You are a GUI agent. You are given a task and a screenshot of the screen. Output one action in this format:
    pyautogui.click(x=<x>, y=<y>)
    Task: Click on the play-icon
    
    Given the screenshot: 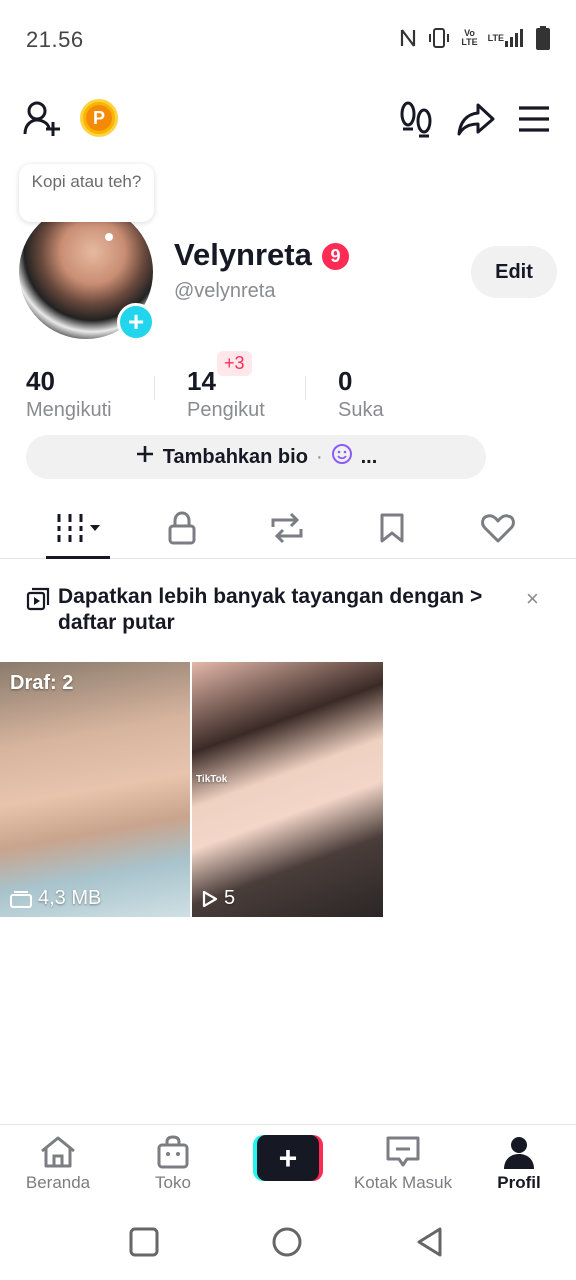 What is the action you would take?
    pyautogui.click(x=210, y=898)
    